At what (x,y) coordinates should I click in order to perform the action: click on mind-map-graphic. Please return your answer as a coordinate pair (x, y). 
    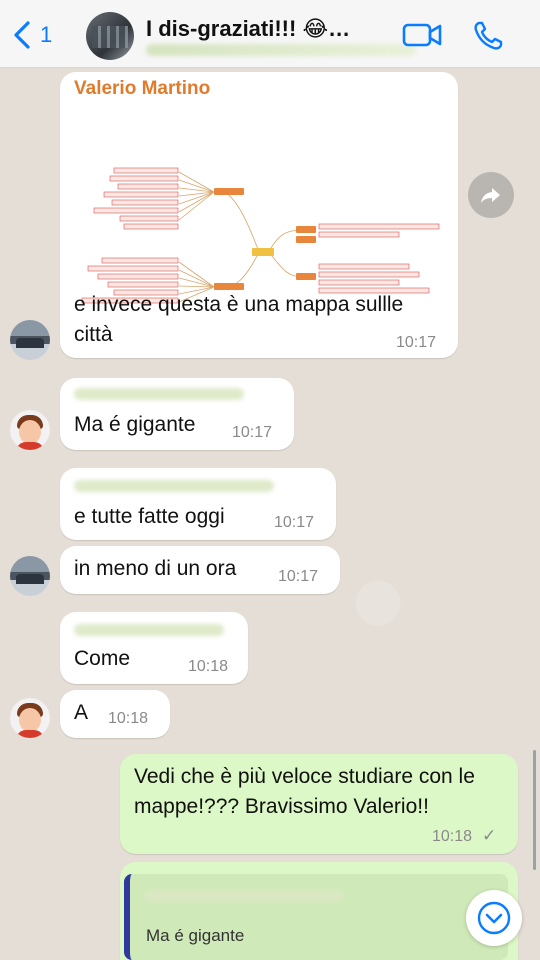
    Looking at the image, I should click on (260, 235).